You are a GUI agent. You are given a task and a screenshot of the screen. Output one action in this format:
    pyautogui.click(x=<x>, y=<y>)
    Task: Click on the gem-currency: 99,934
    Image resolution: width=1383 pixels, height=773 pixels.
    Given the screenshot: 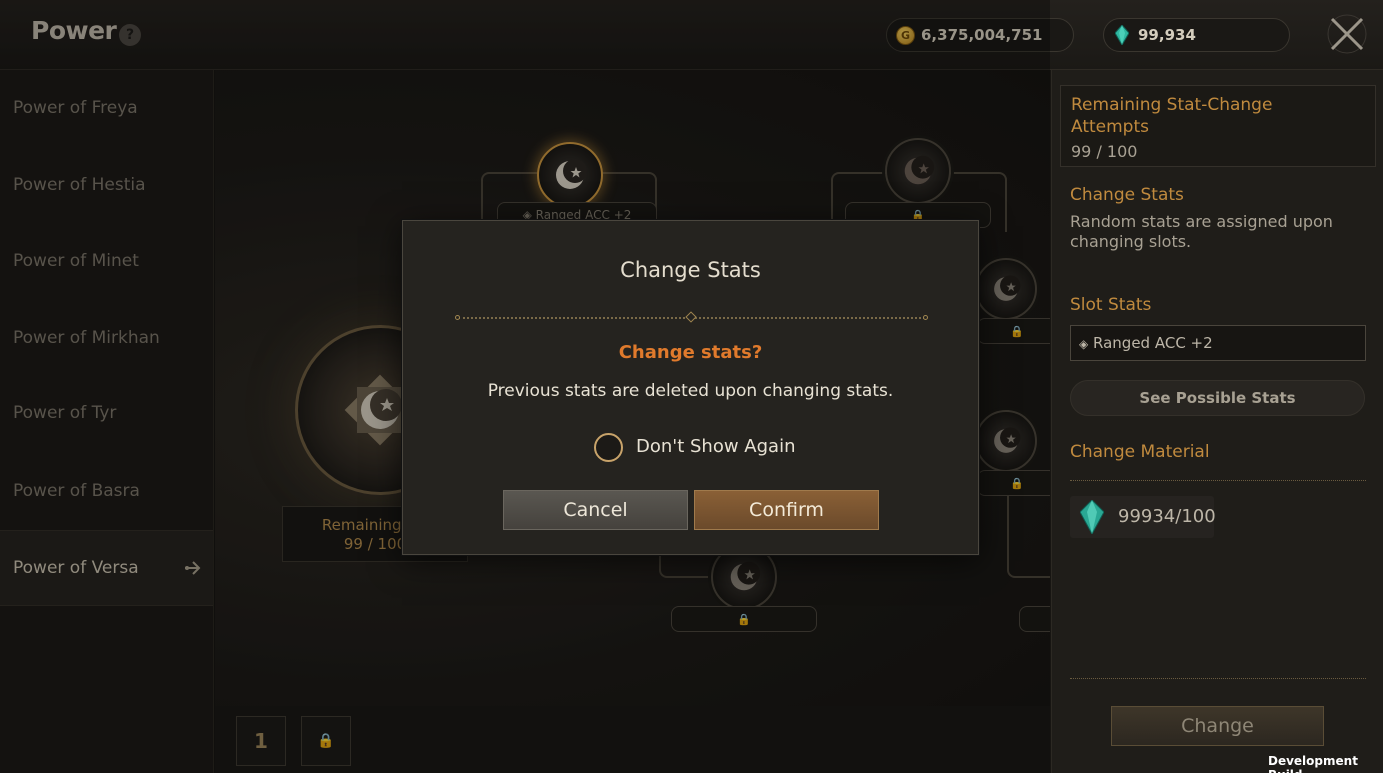 What is the action you would take?
    pyautogui.click(x=1196, y=35)
    